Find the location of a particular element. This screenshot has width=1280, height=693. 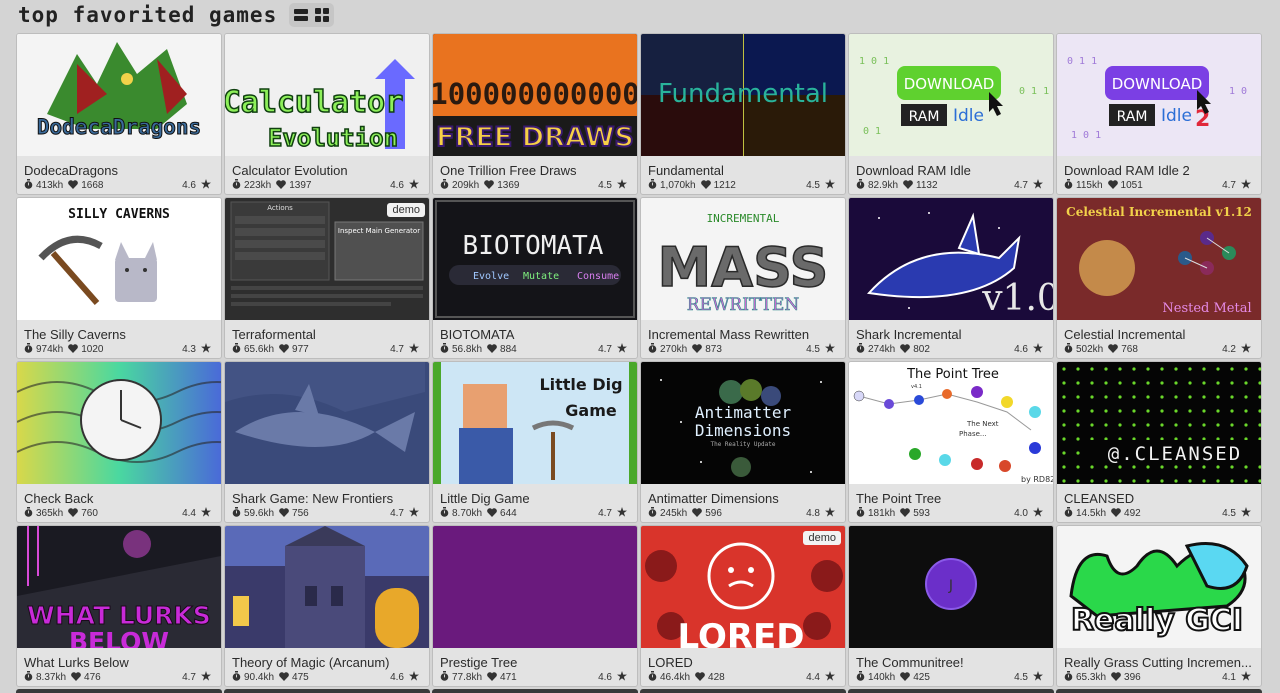

rating-value: 4.3 is located at coordinates (189, 349).